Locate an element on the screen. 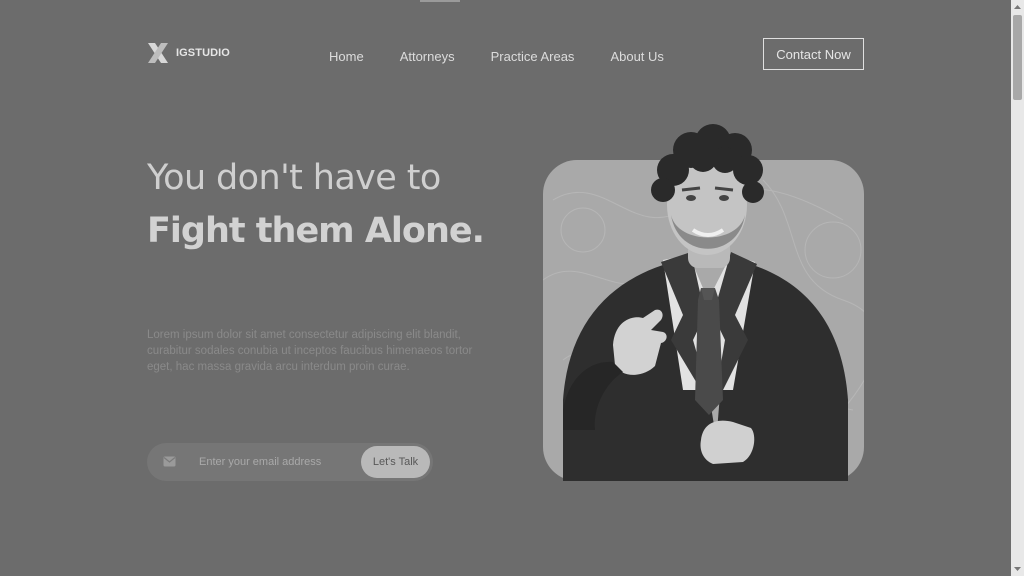 The image size is (1024, 576). nav-link-about-us: About Us is located at coordinates (636, 56).